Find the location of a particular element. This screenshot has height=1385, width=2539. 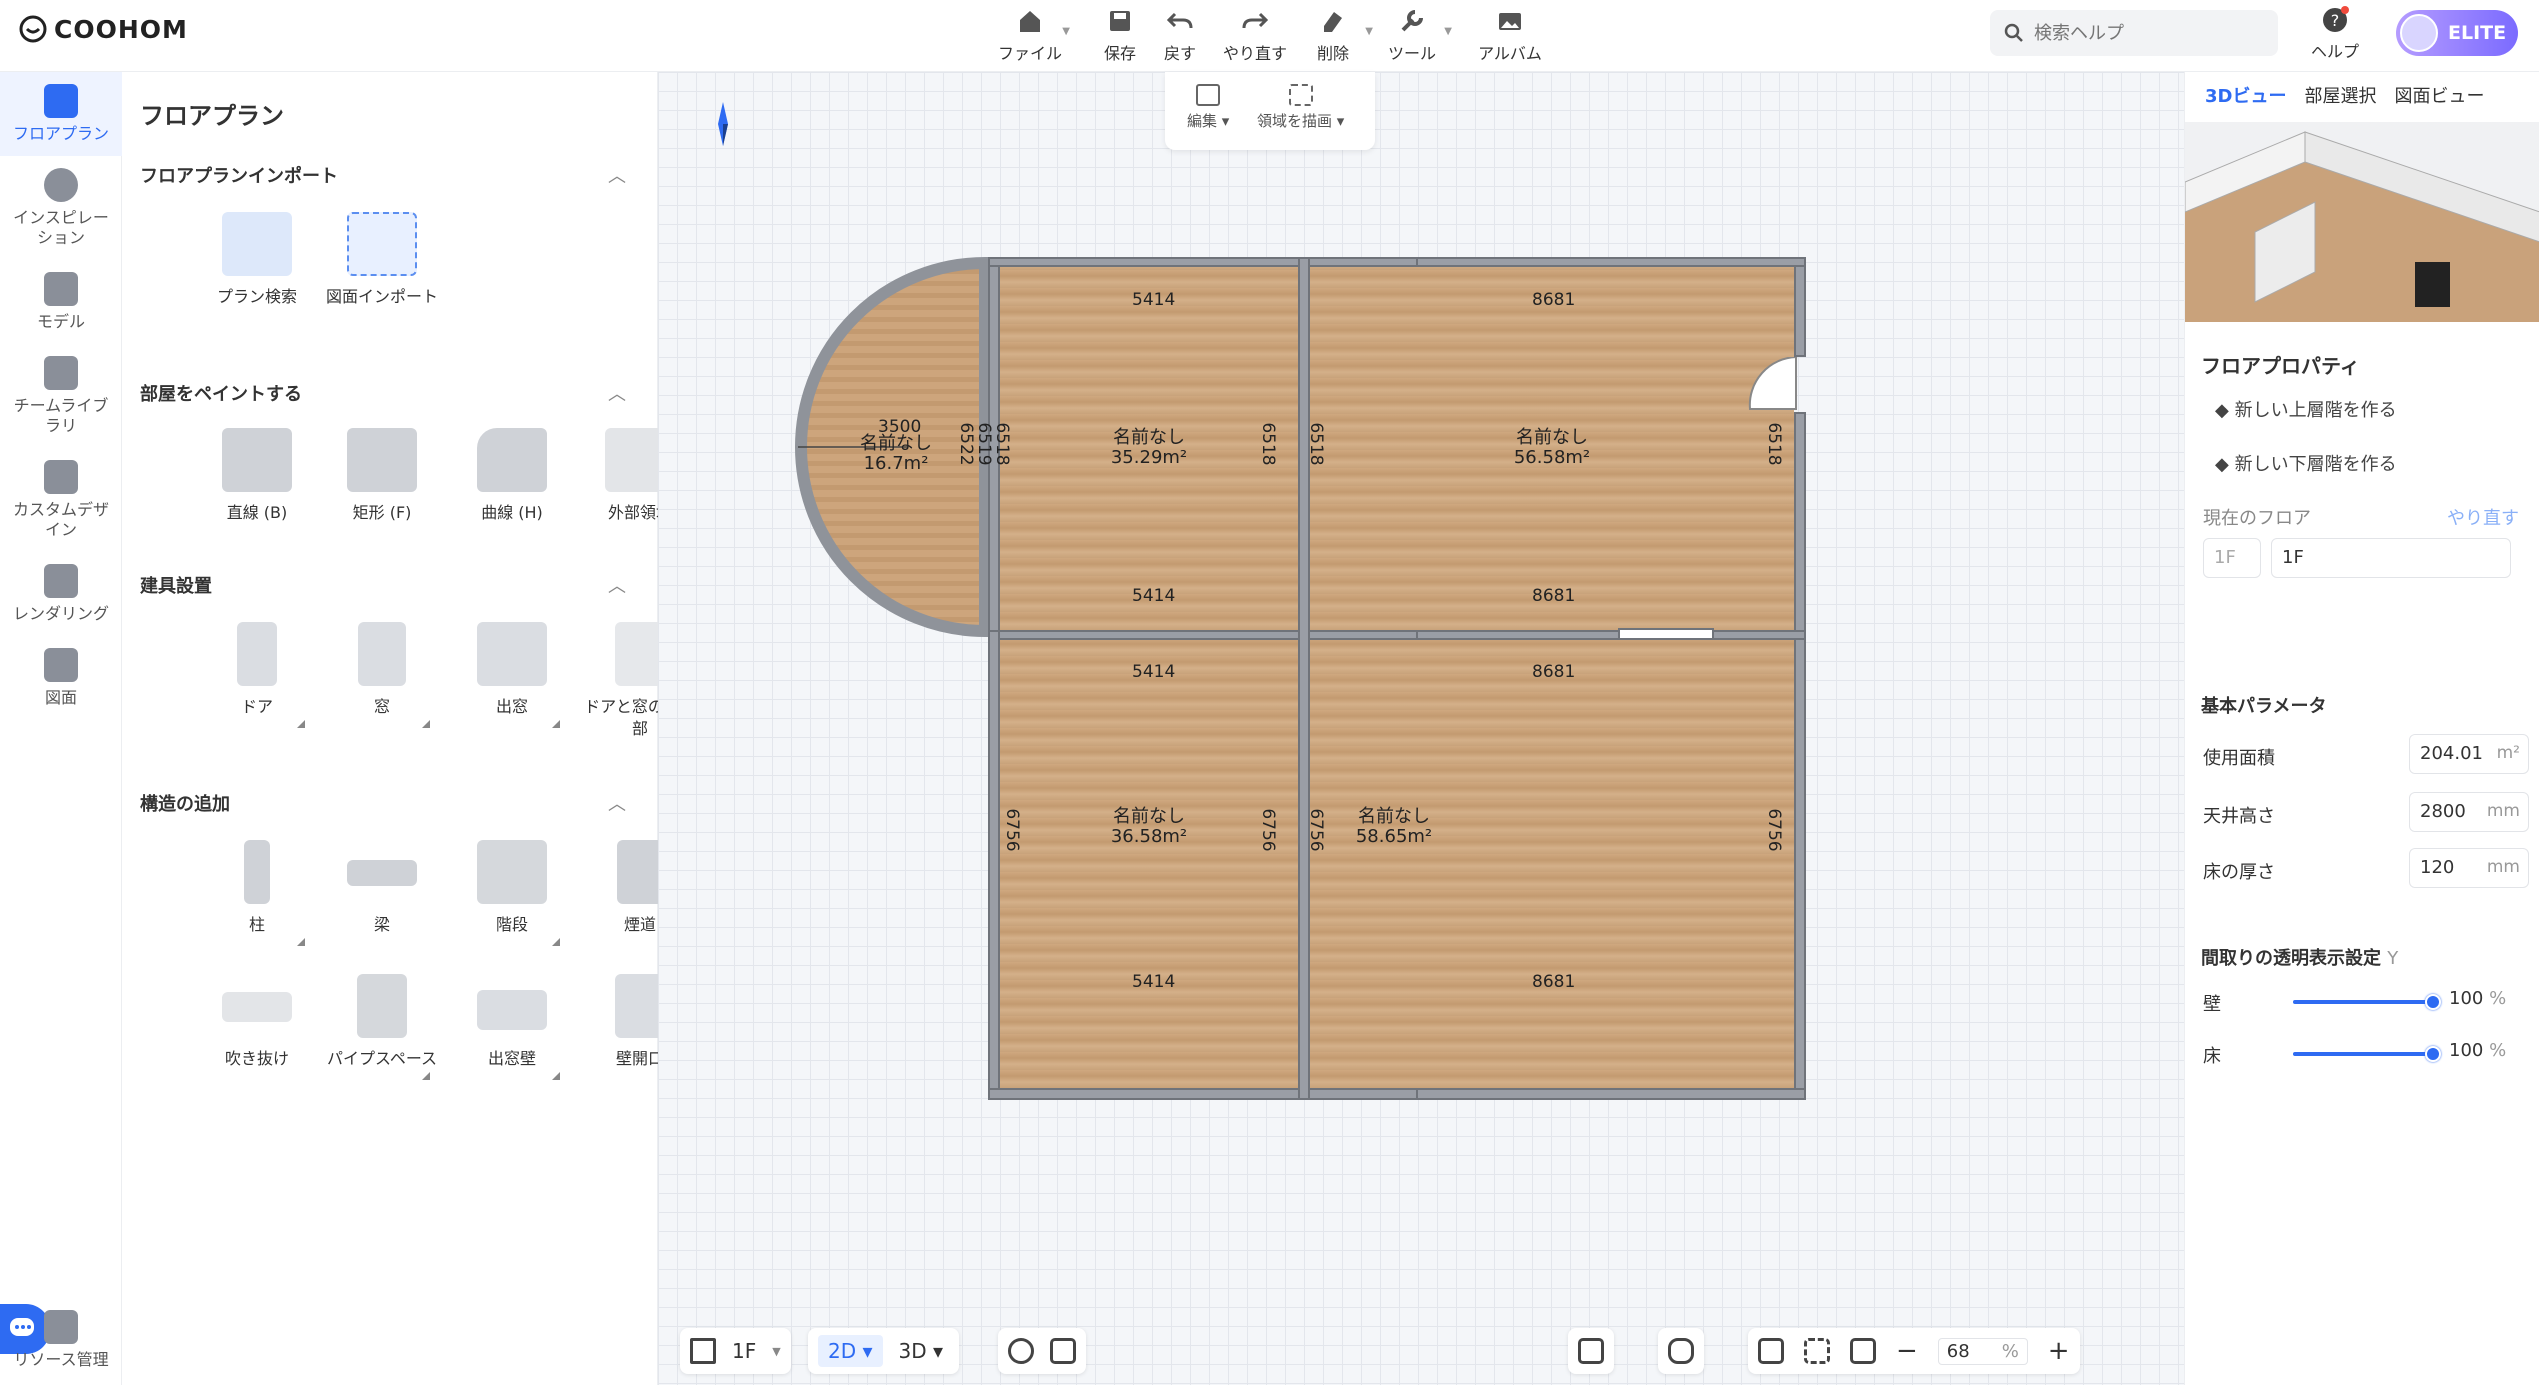

plan-search-tool: プラン検索 is located at coordinates (257, 260).